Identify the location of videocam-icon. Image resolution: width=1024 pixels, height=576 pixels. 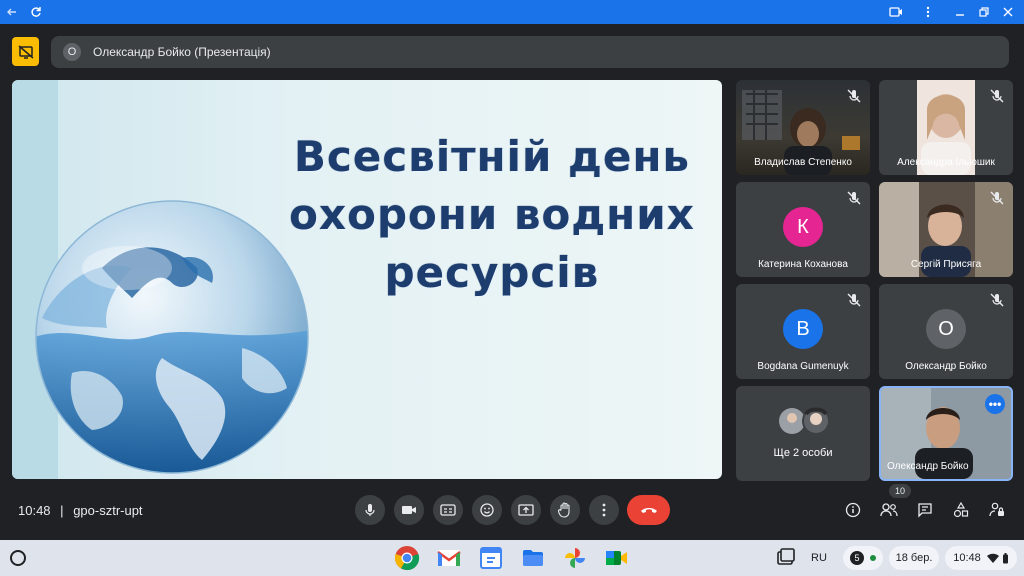
(409, 510).